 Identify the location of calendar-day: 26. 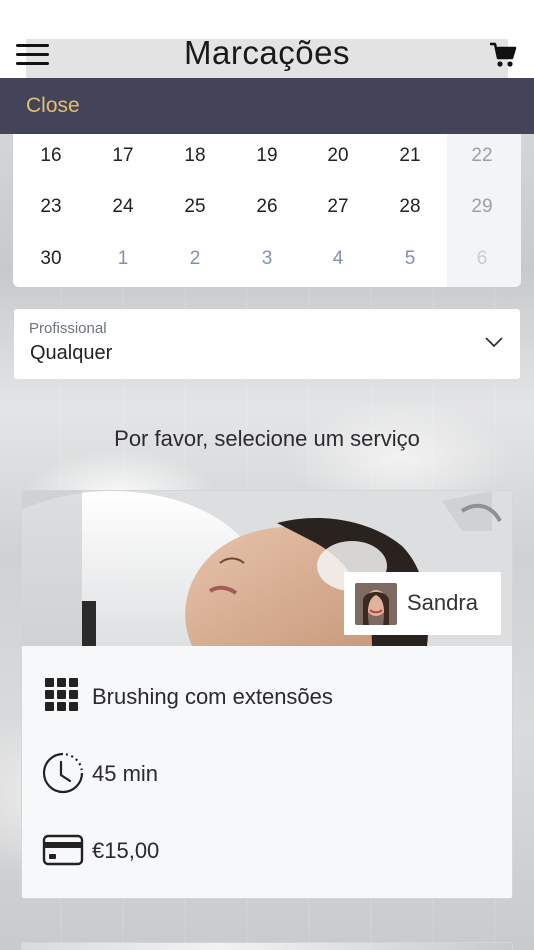
(267, 207).